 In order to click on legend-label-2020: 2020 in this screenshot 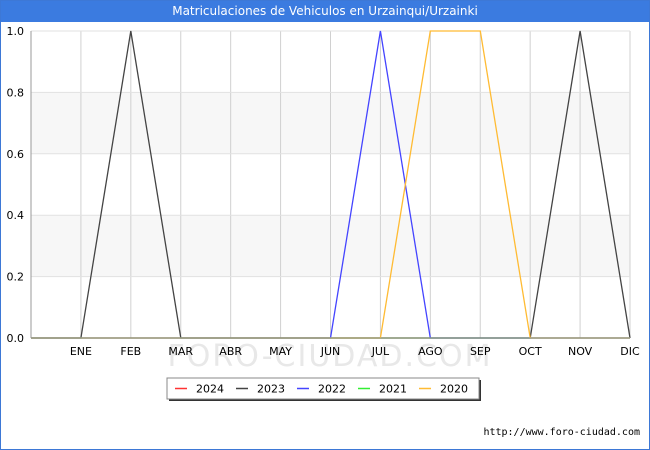, I will do `click(454, 389)`.